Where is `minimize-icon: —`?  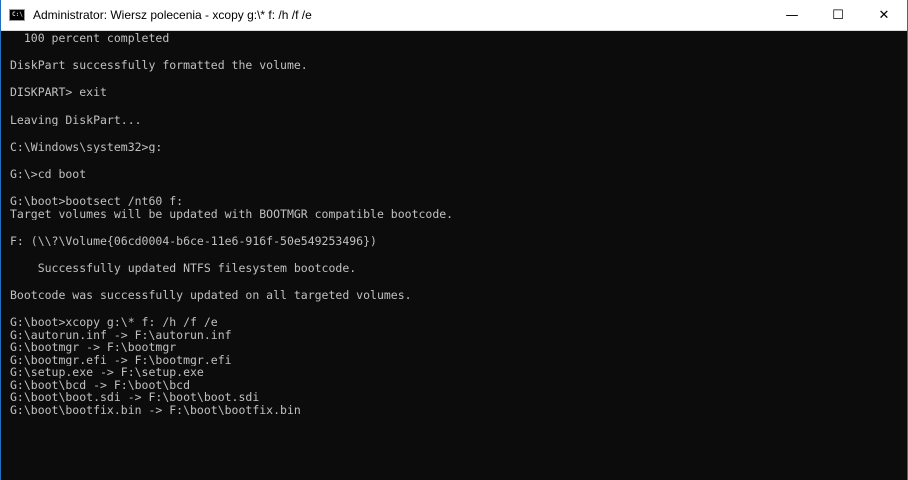
minimize-icon: — is located at coordinates (792, 15).